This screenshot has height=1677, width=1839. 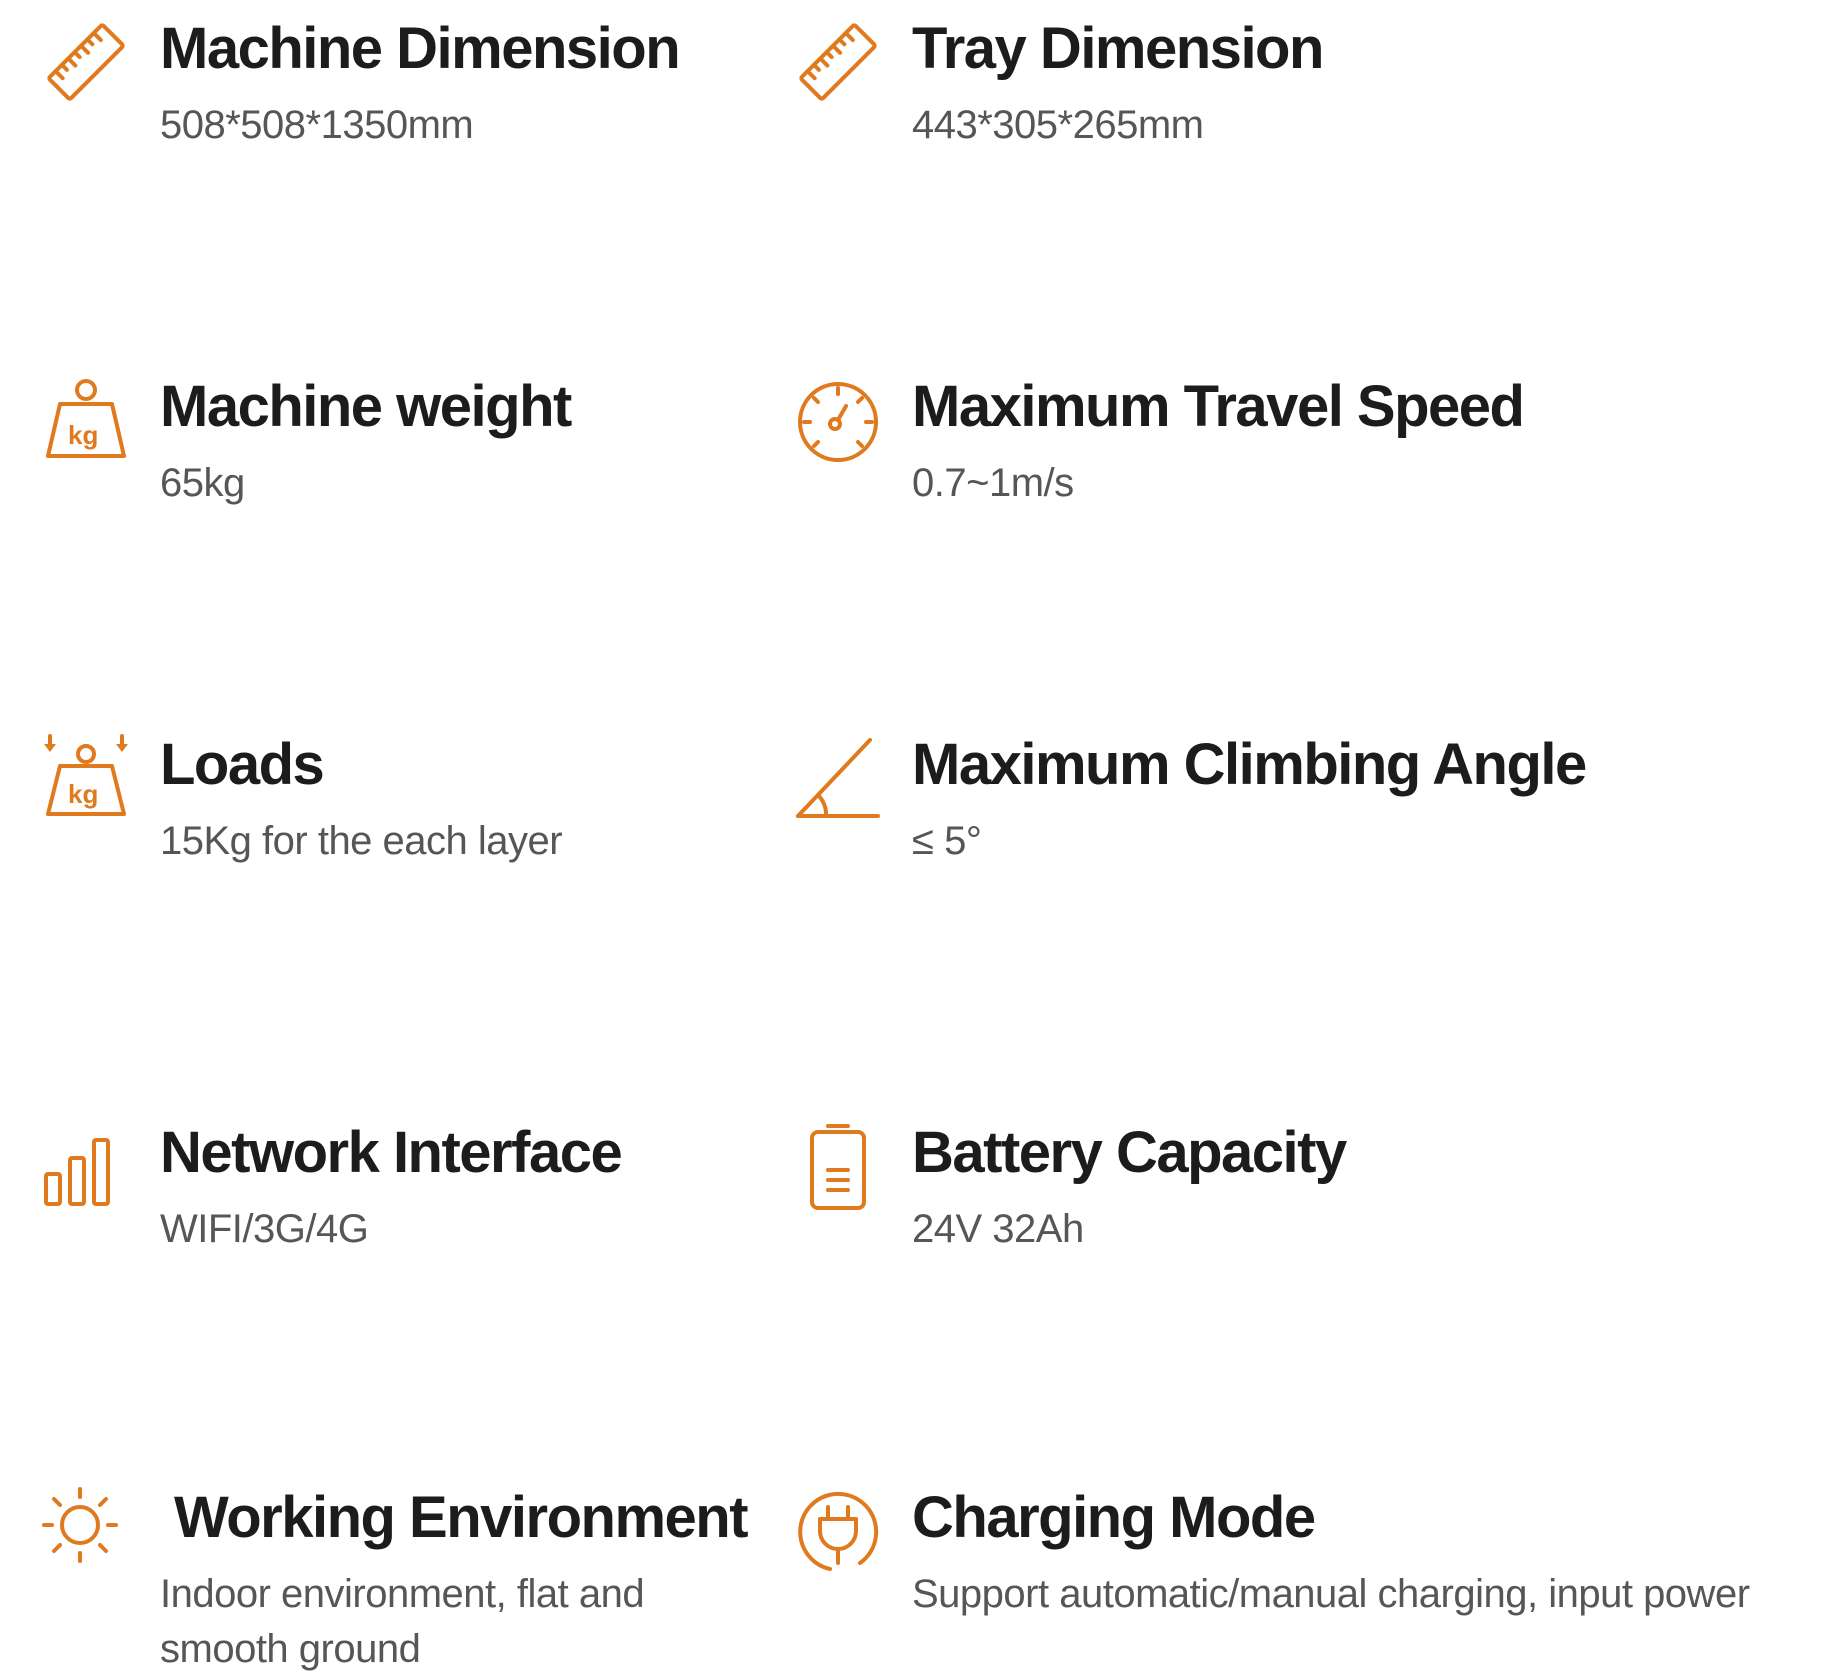 I want to click on spec-title: Network Interface, so click(x=391, y=1152).